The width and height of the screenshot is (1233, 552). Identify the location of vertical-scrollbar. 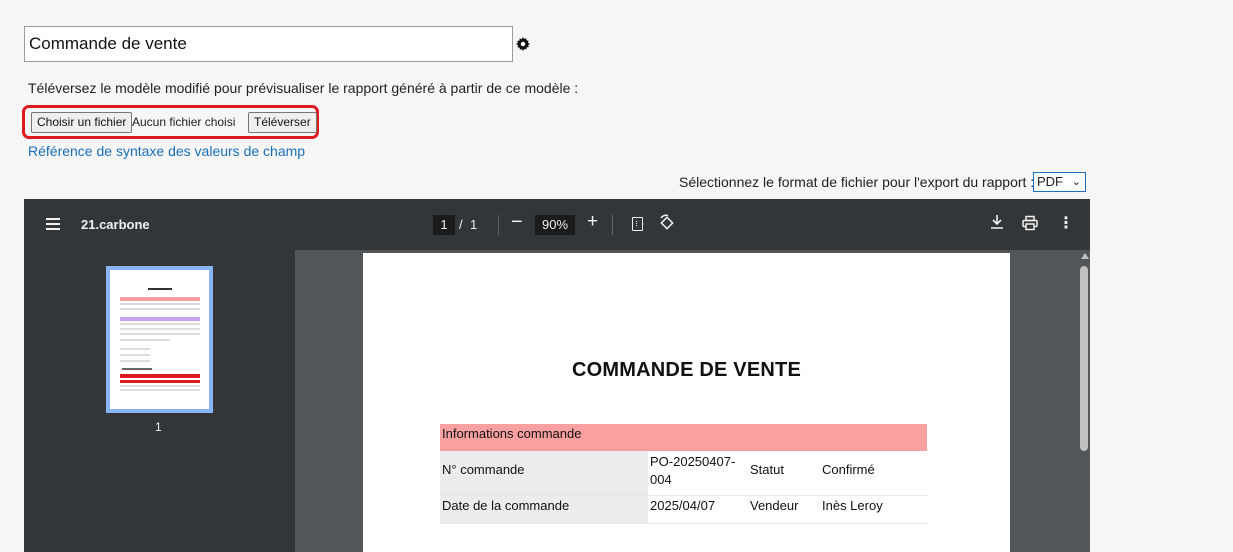
(1084, 401).